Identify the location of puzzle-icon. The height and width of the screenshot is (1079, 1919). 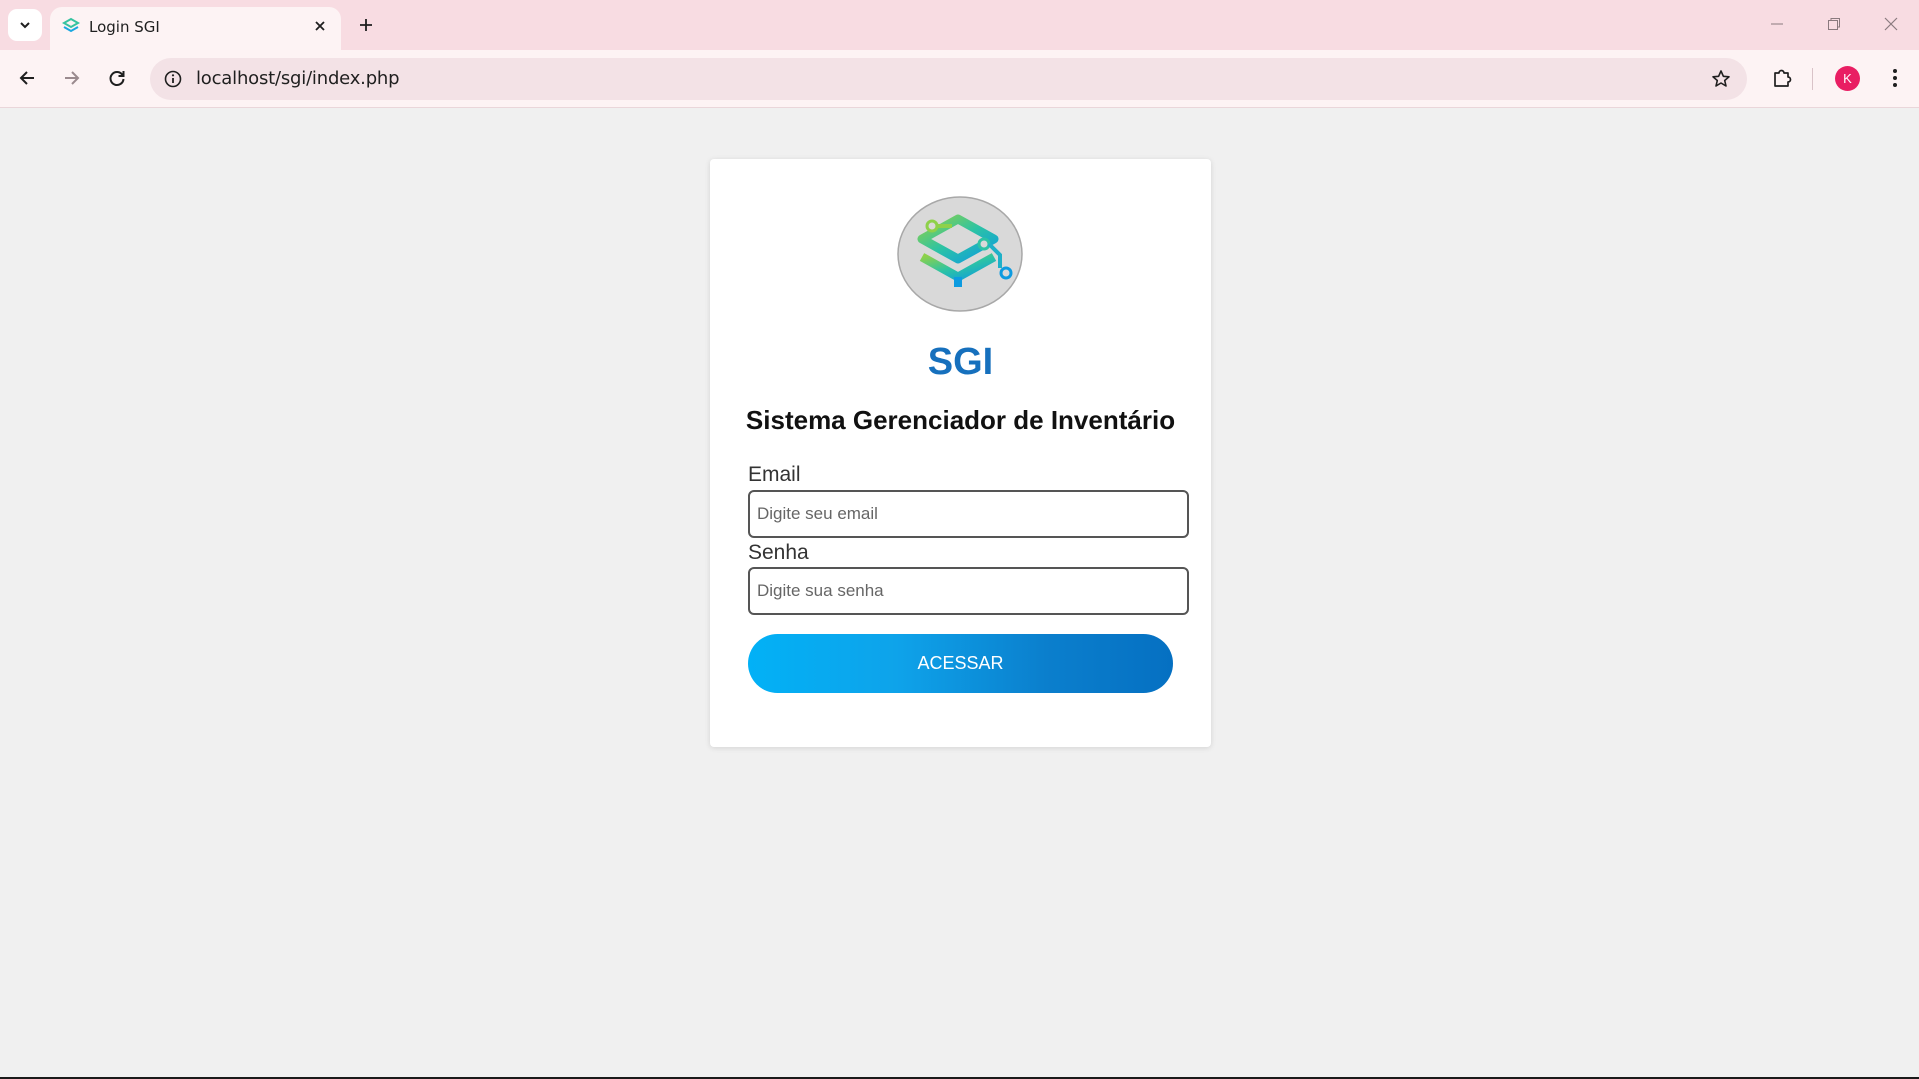
(1783, 78).